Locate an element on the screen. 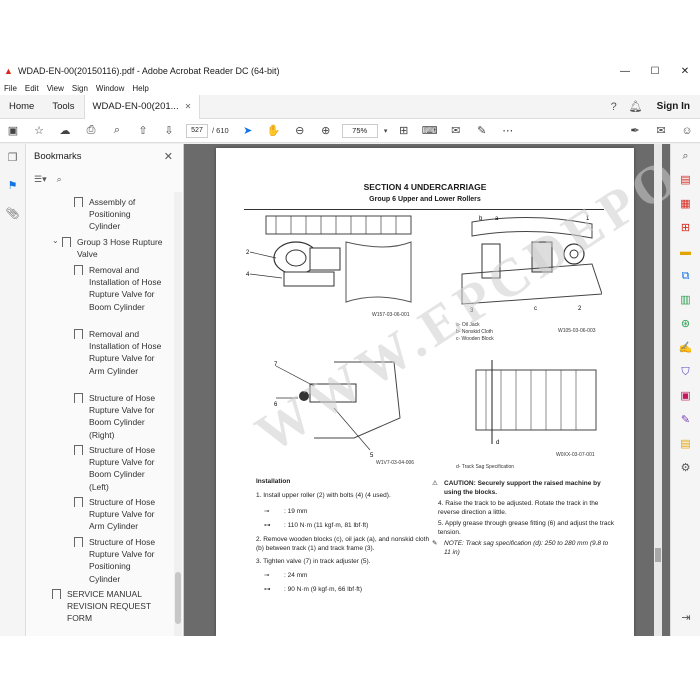 This screenshot has width=700, height=700. document-scrollbar is located at coordinates (658, 390).